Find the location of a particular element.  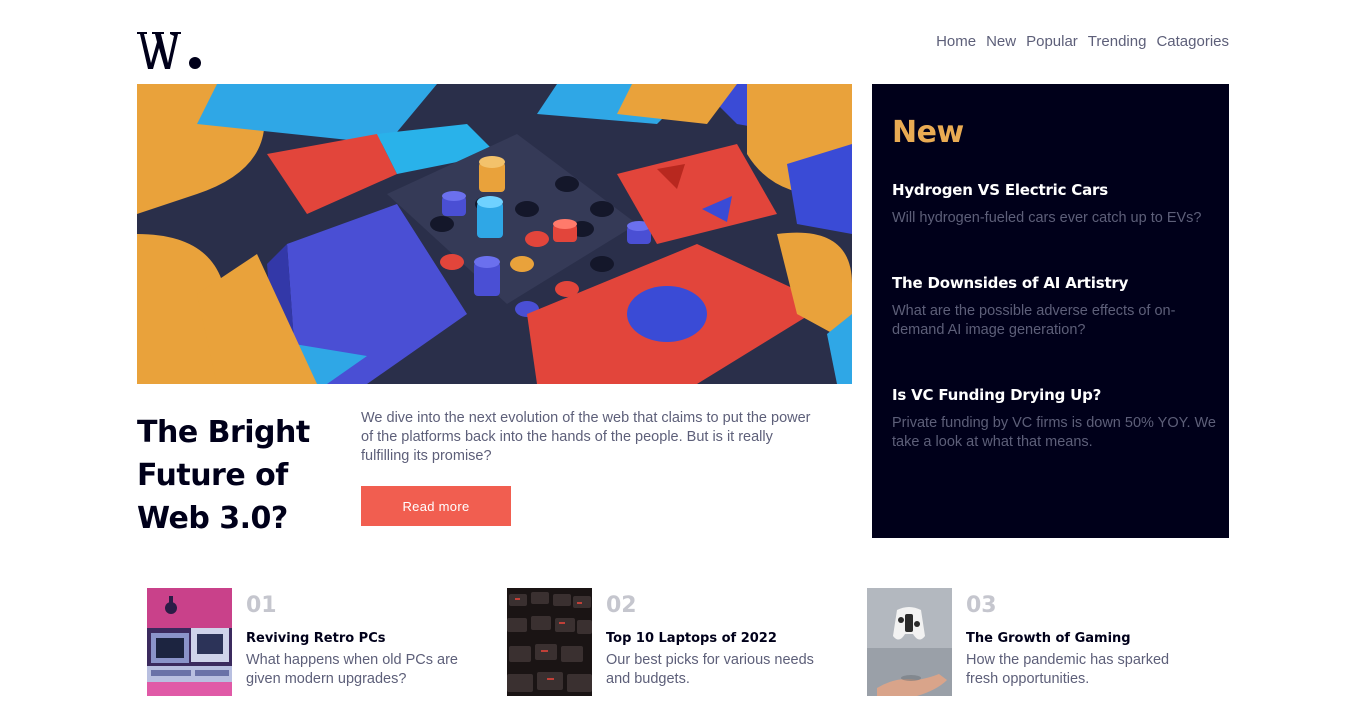

nav-link-home: Home is located at coordinates (956, 42).